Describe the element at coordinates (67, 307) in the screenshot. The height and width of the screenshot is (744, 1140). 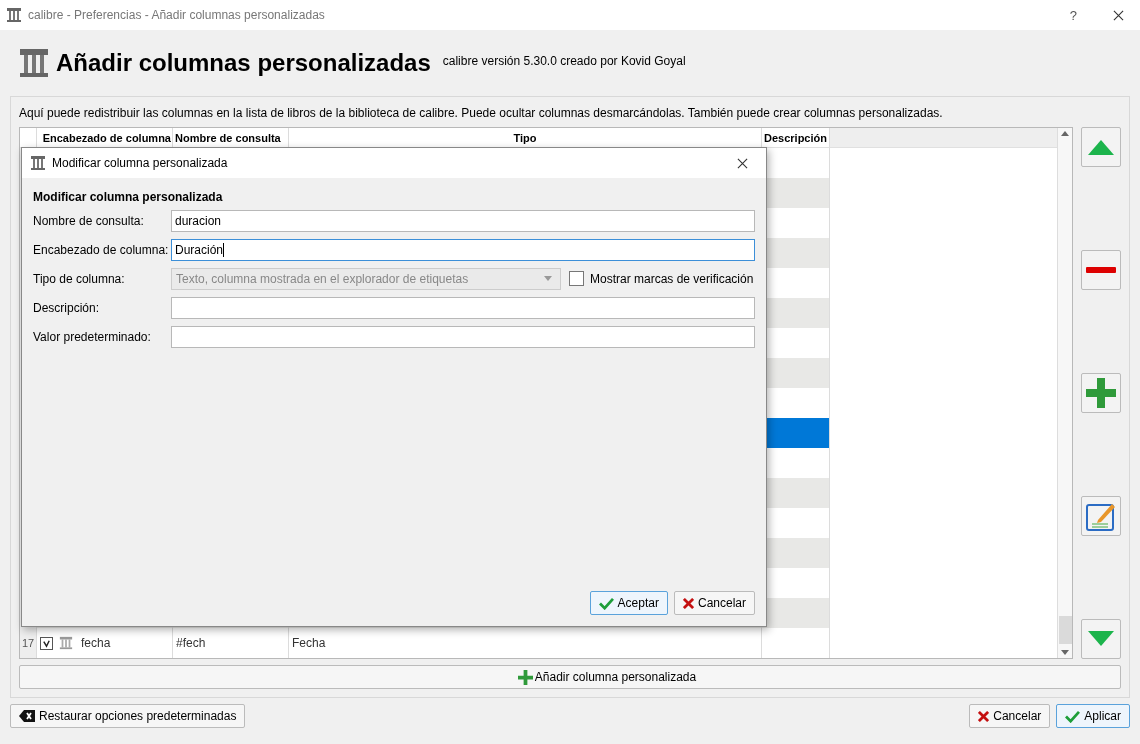
I see `field-label: Descripción:` at that location.